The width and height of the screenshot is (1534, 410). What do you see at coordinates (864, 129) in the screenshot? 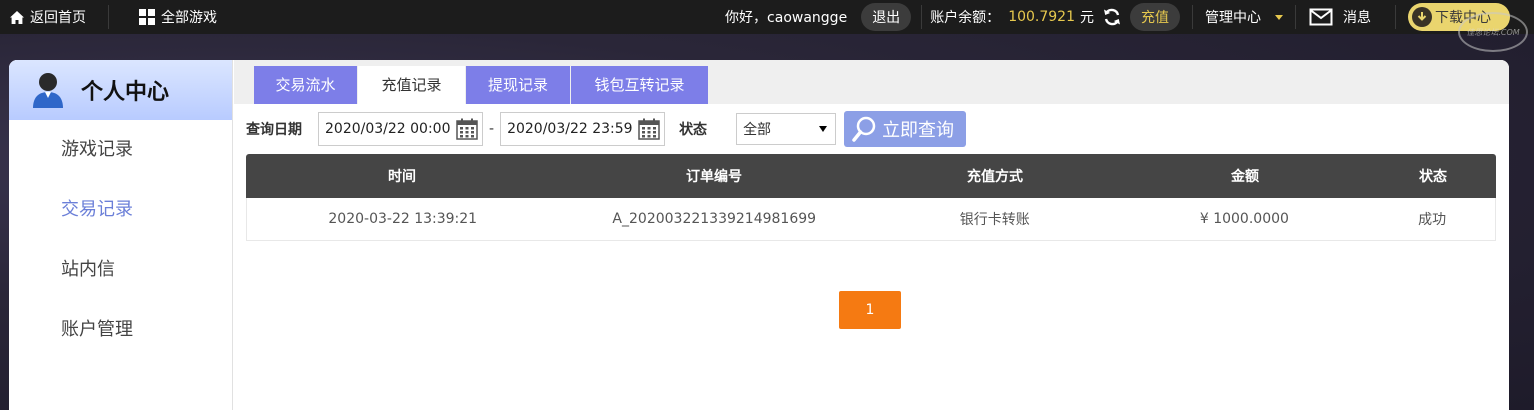
I see `search-icon` at bounding box center [864, 129].